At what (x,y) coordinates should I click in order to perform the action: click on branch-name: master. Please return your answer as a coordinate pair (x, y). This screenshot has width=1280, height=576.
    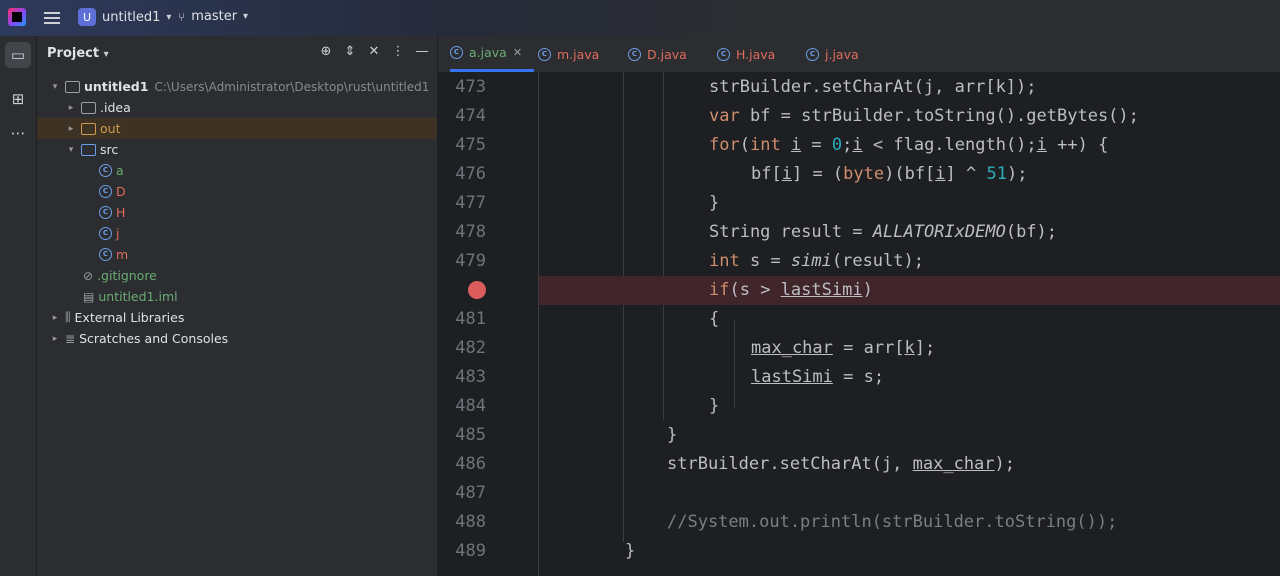
    Looking at the image, I should click on (214, 16).